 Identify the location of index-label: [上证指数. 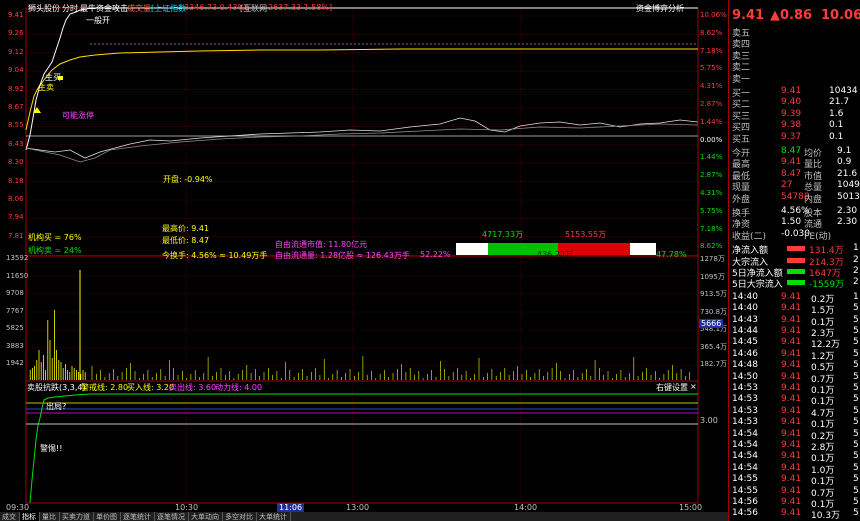
(168, 8).